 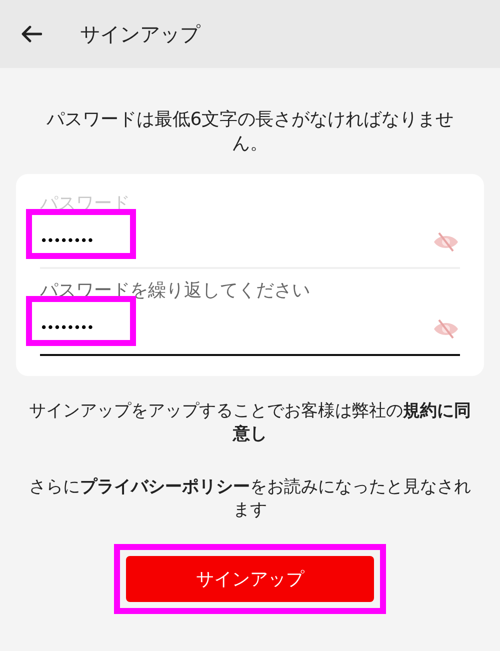 What do you see at coordinates (250, 579) in the screenshot?
I see `signup-button: サインアップ` at bounding box center [250, 579].